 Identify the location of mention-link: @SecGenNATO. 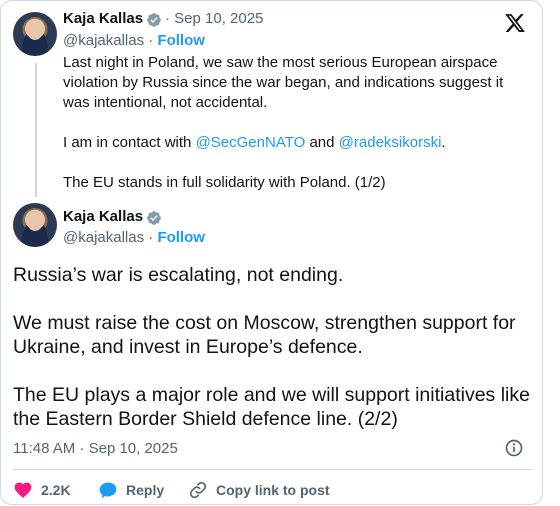
(251, 142).